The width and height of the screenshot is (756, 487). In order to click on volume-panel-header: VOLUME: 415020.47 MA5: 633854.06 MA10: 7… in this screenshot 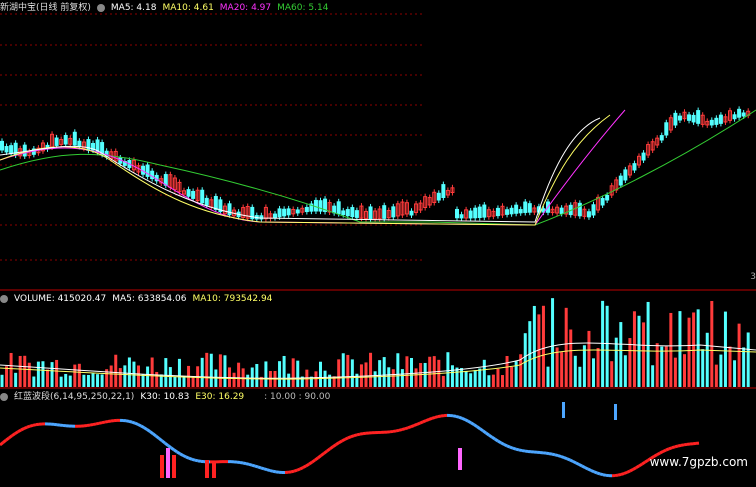, I will do `click(136, 299)`.